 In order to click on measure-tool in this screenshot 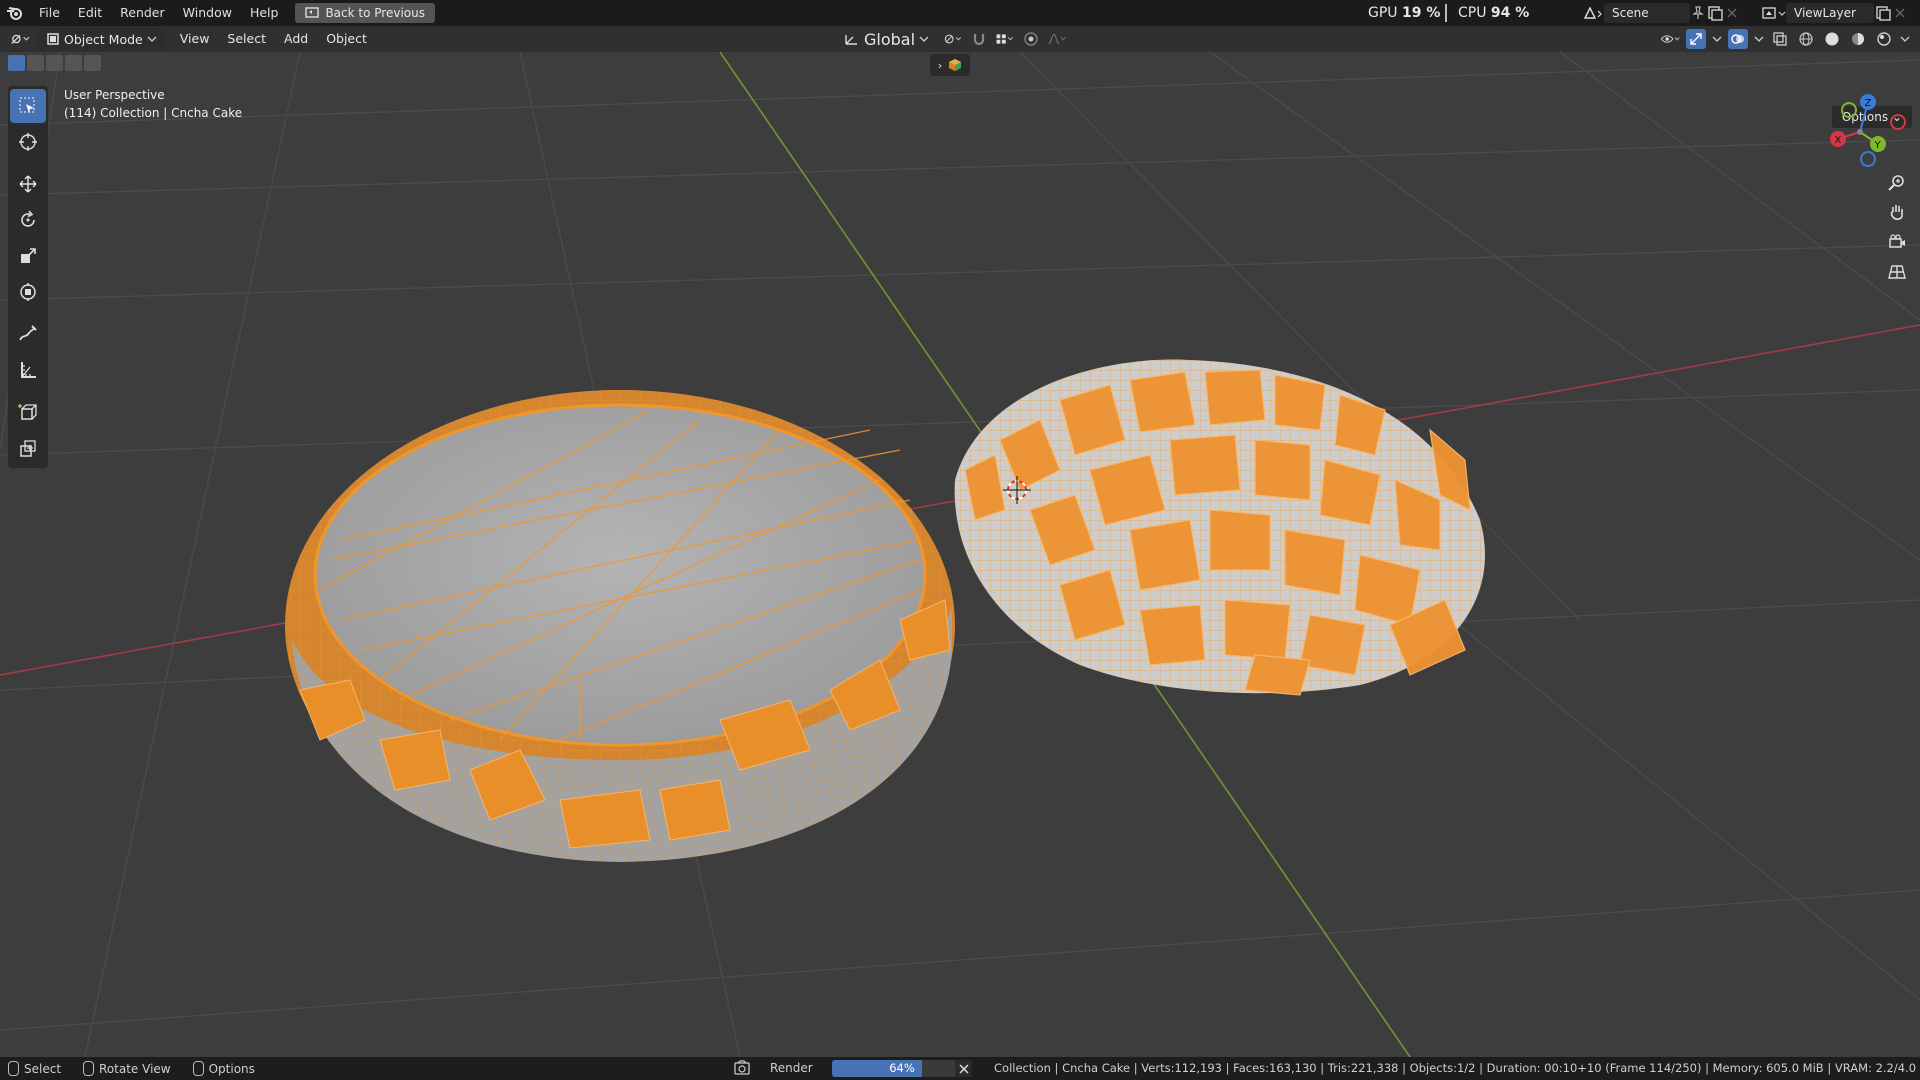, I will do `click(28, 370)`.